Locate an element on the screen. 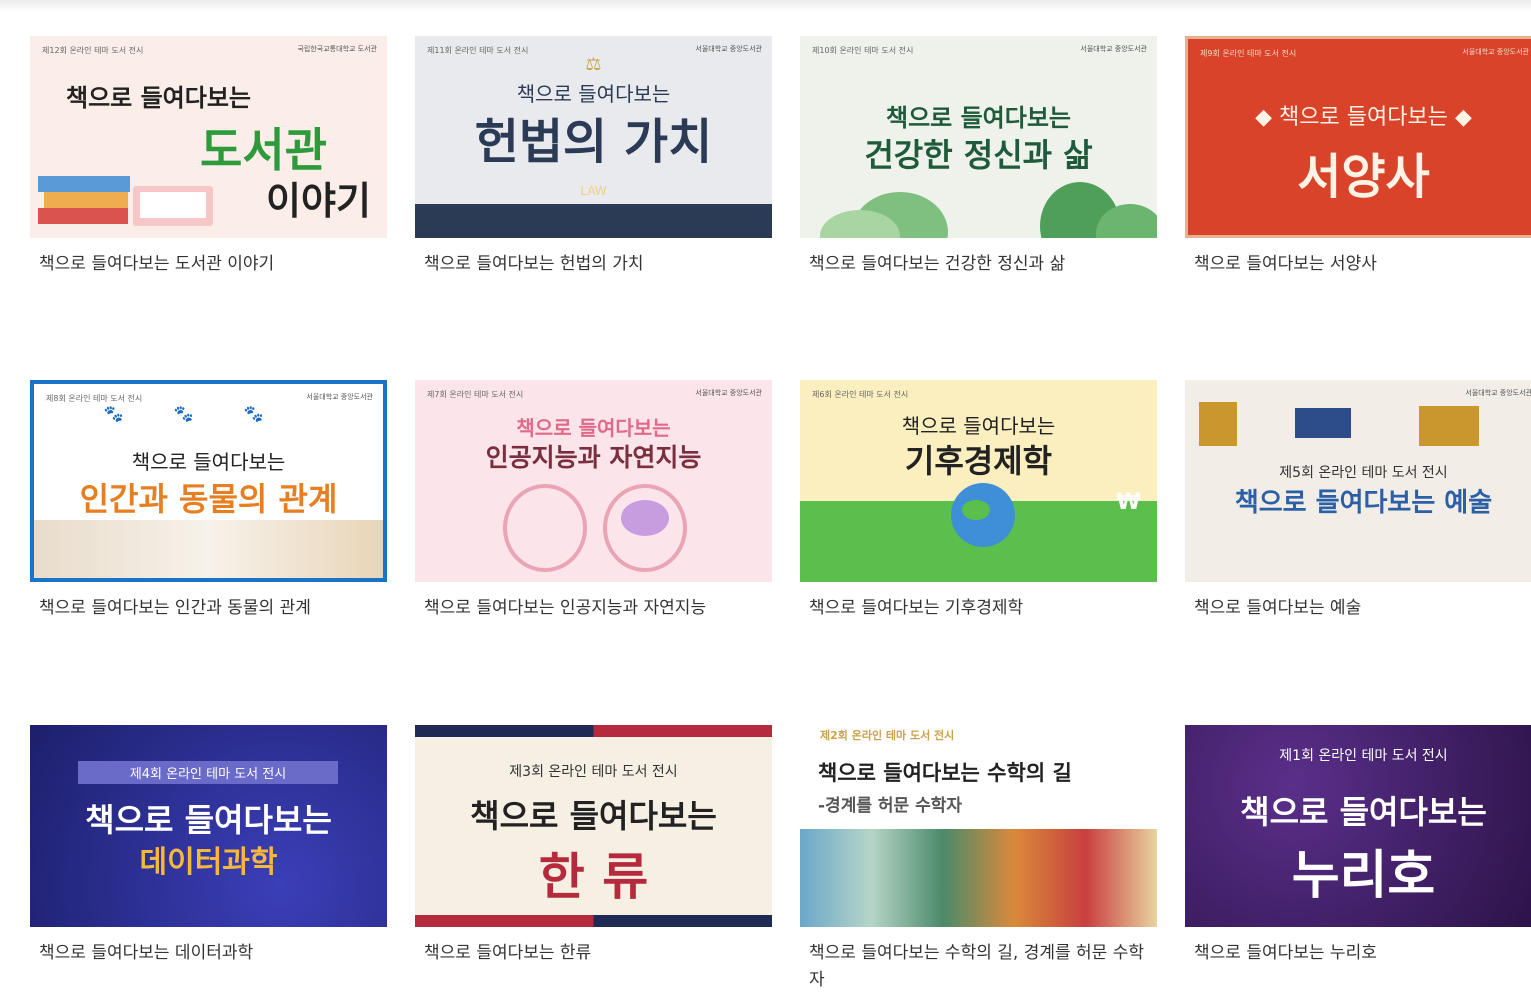  thumb-tag: 제2회 온라인 테마 도서 전시 is located at coordinates (887, 735).